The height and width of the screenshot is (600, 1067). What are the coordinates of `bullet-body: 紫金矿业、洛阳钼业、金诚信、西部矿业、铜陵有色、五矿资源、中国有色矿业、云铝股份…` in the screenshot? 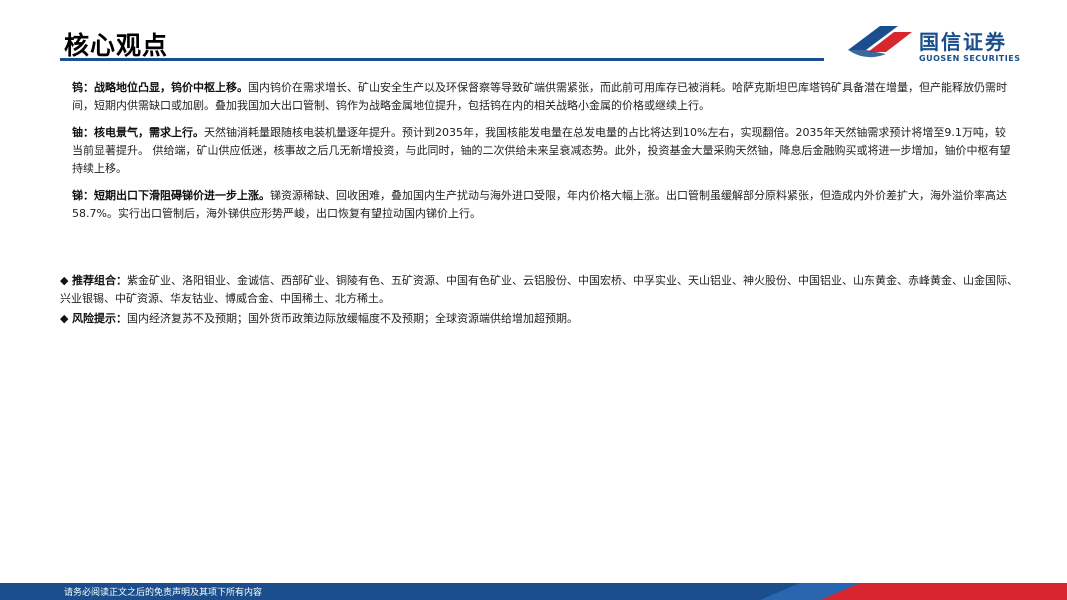 It's located at (539, 289).